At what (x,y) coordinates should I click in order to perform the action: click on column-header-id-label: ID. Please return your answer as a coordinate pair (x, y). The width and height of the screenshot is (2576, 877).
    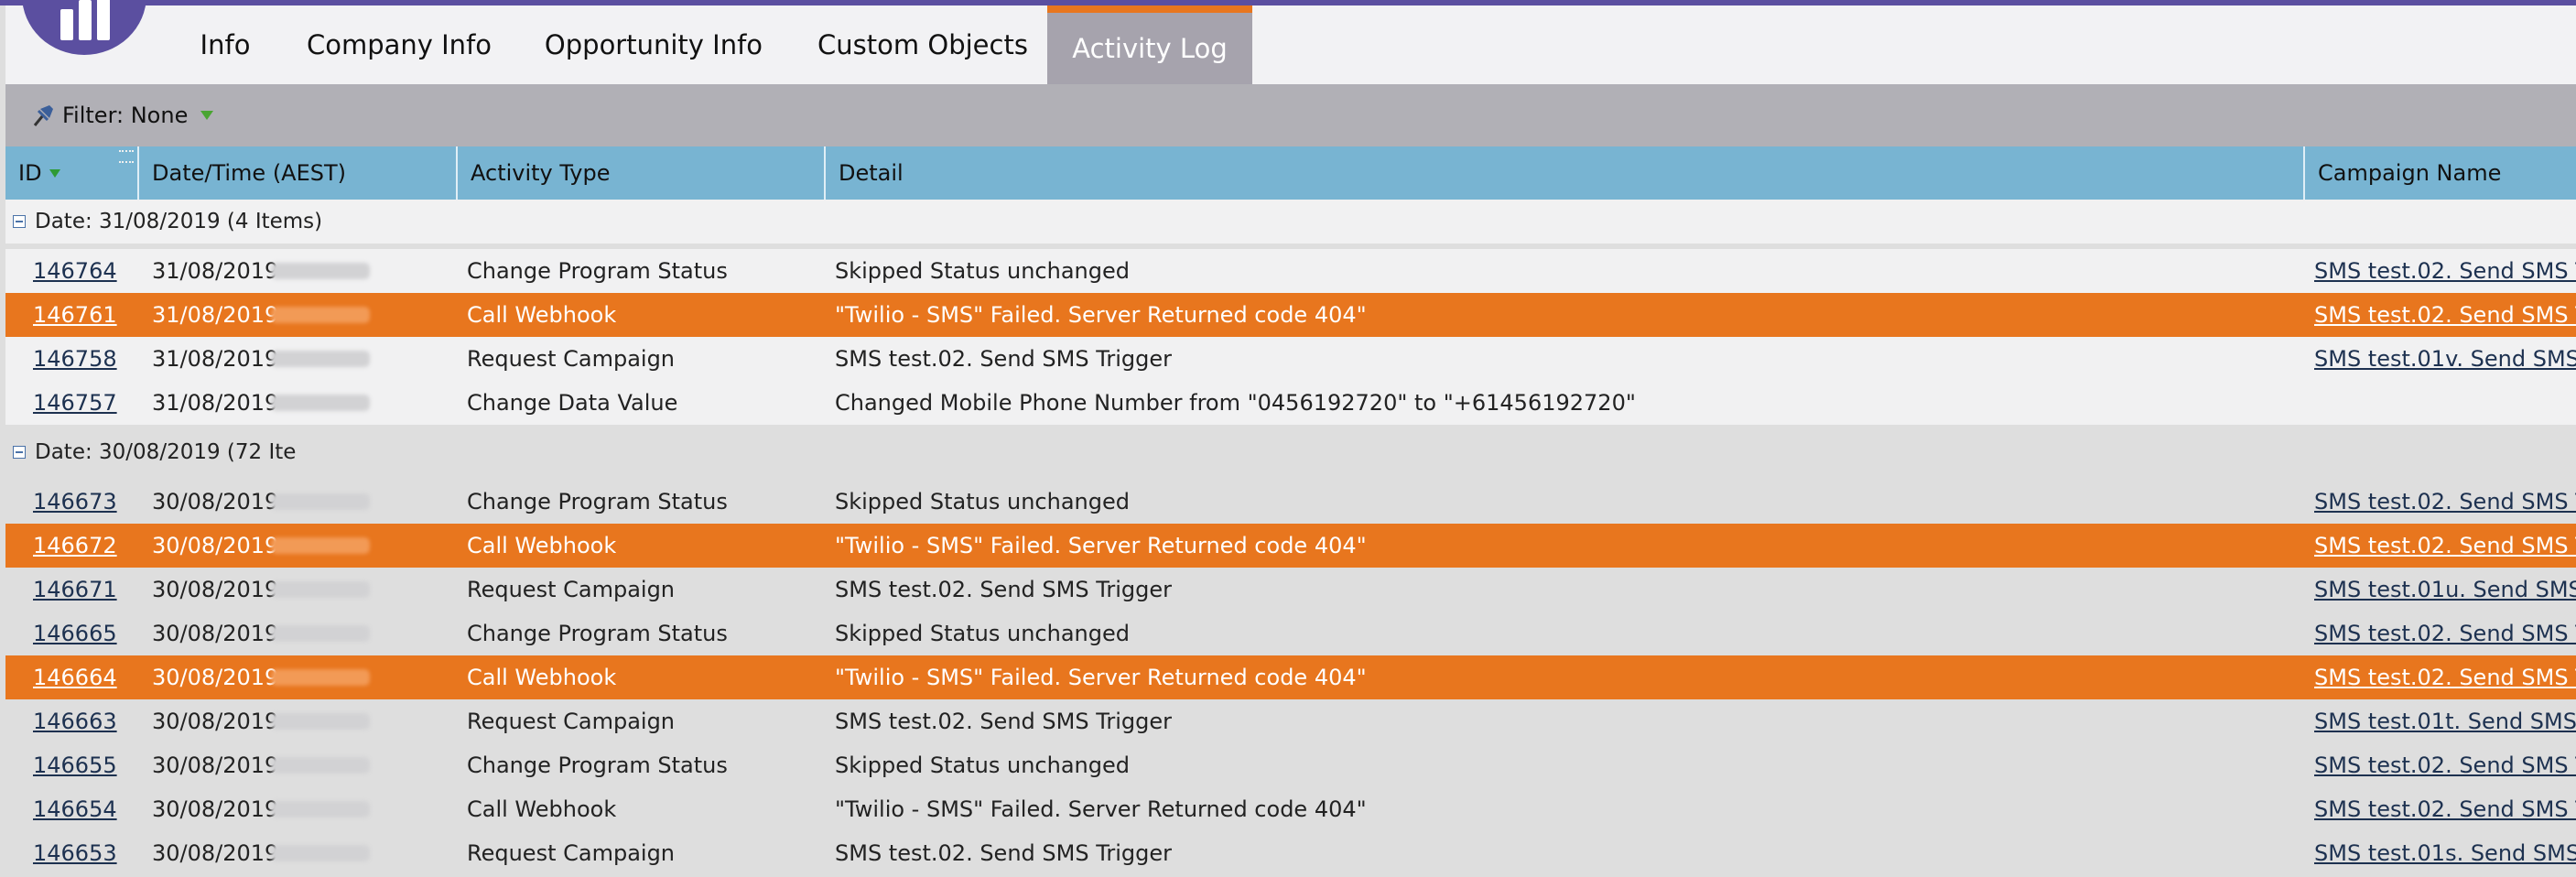
    Looking at the image, I should click on (30, 173).